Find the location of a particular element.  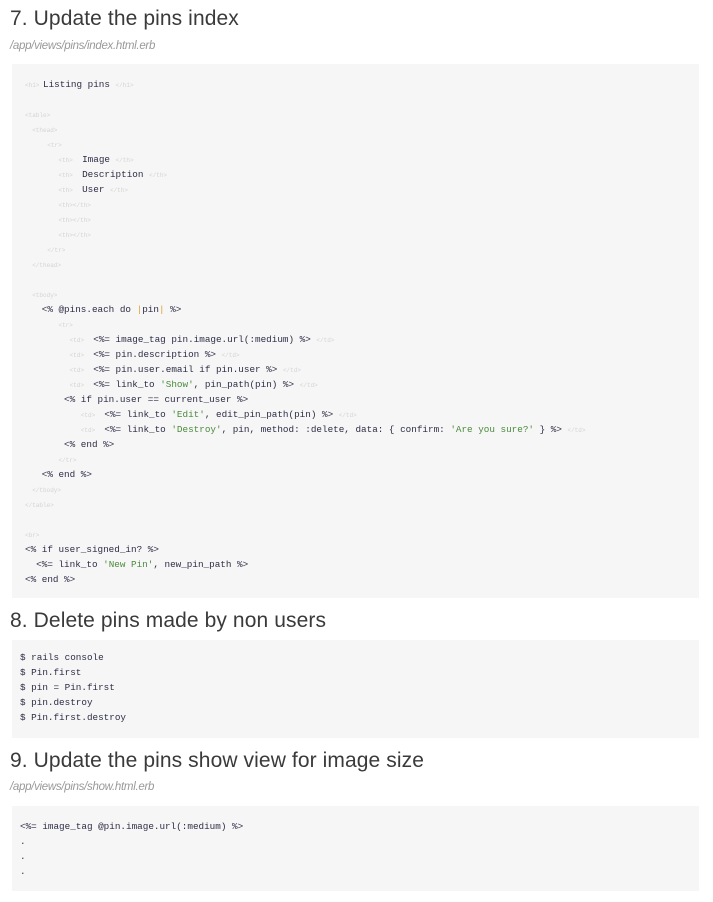

code-line: <td> <%= pin.description %> </td> is located at coordinates (355, 354).